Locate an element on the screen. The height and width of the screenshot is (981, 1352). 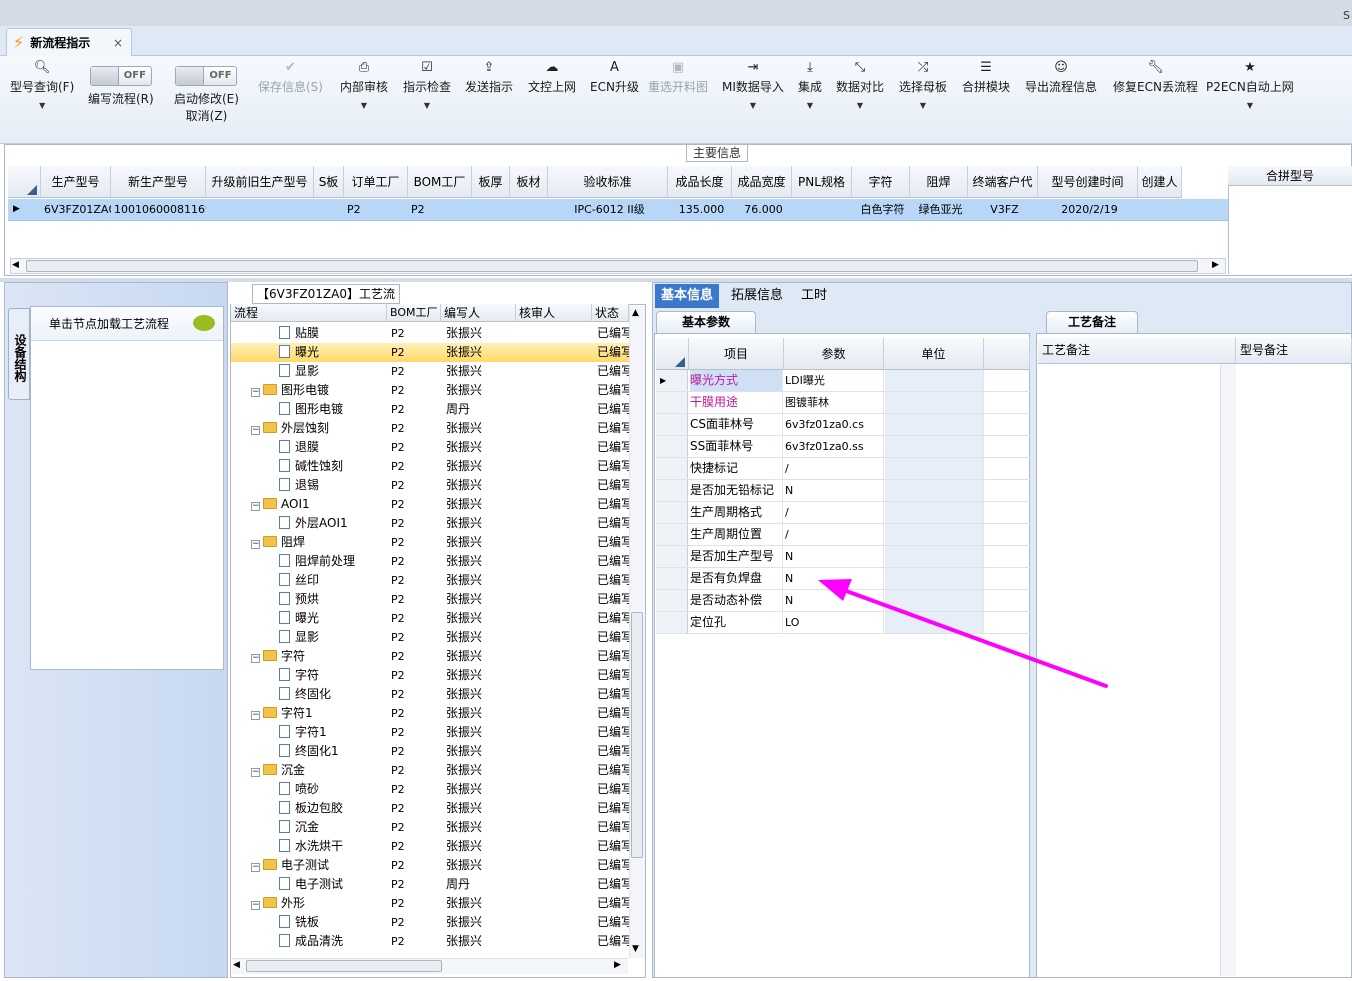
tree-row: 曝光 P2 张振兴 已编写 is located at coordinates (431, 352).